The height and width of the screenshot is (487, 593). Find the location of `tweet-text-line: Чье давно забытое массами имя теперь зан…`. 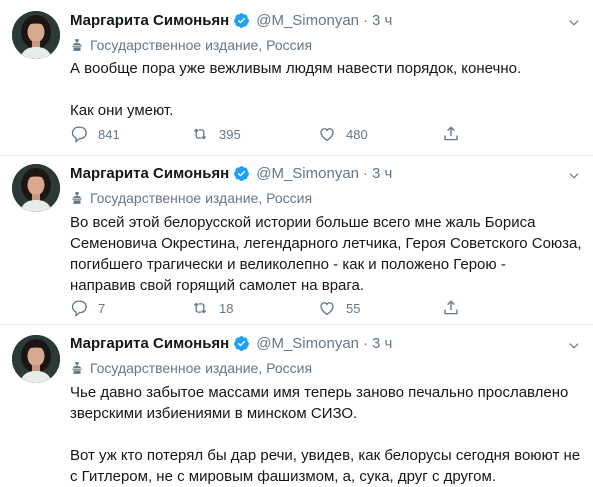

tweet-text-line: Чье давно забытое массами имя теперь зан… is located at coordinates (319, 392).